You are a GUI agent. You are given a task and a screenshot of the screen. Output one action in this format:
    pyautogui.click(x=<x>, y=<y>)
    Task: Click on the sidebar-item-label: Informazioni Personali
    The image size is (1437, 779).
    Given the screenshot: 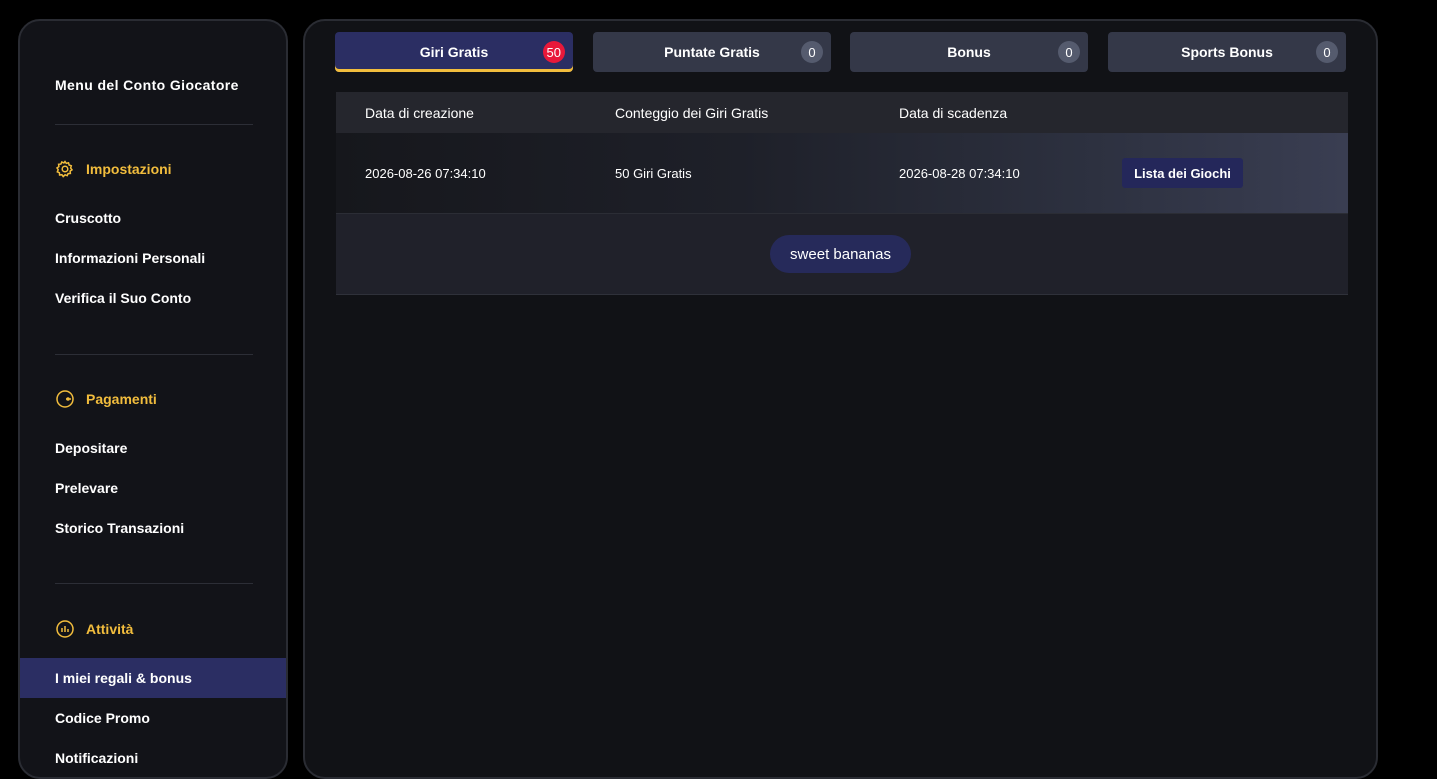 What is the action you would take?
    pyautogui.click(x=130, y=258)
    